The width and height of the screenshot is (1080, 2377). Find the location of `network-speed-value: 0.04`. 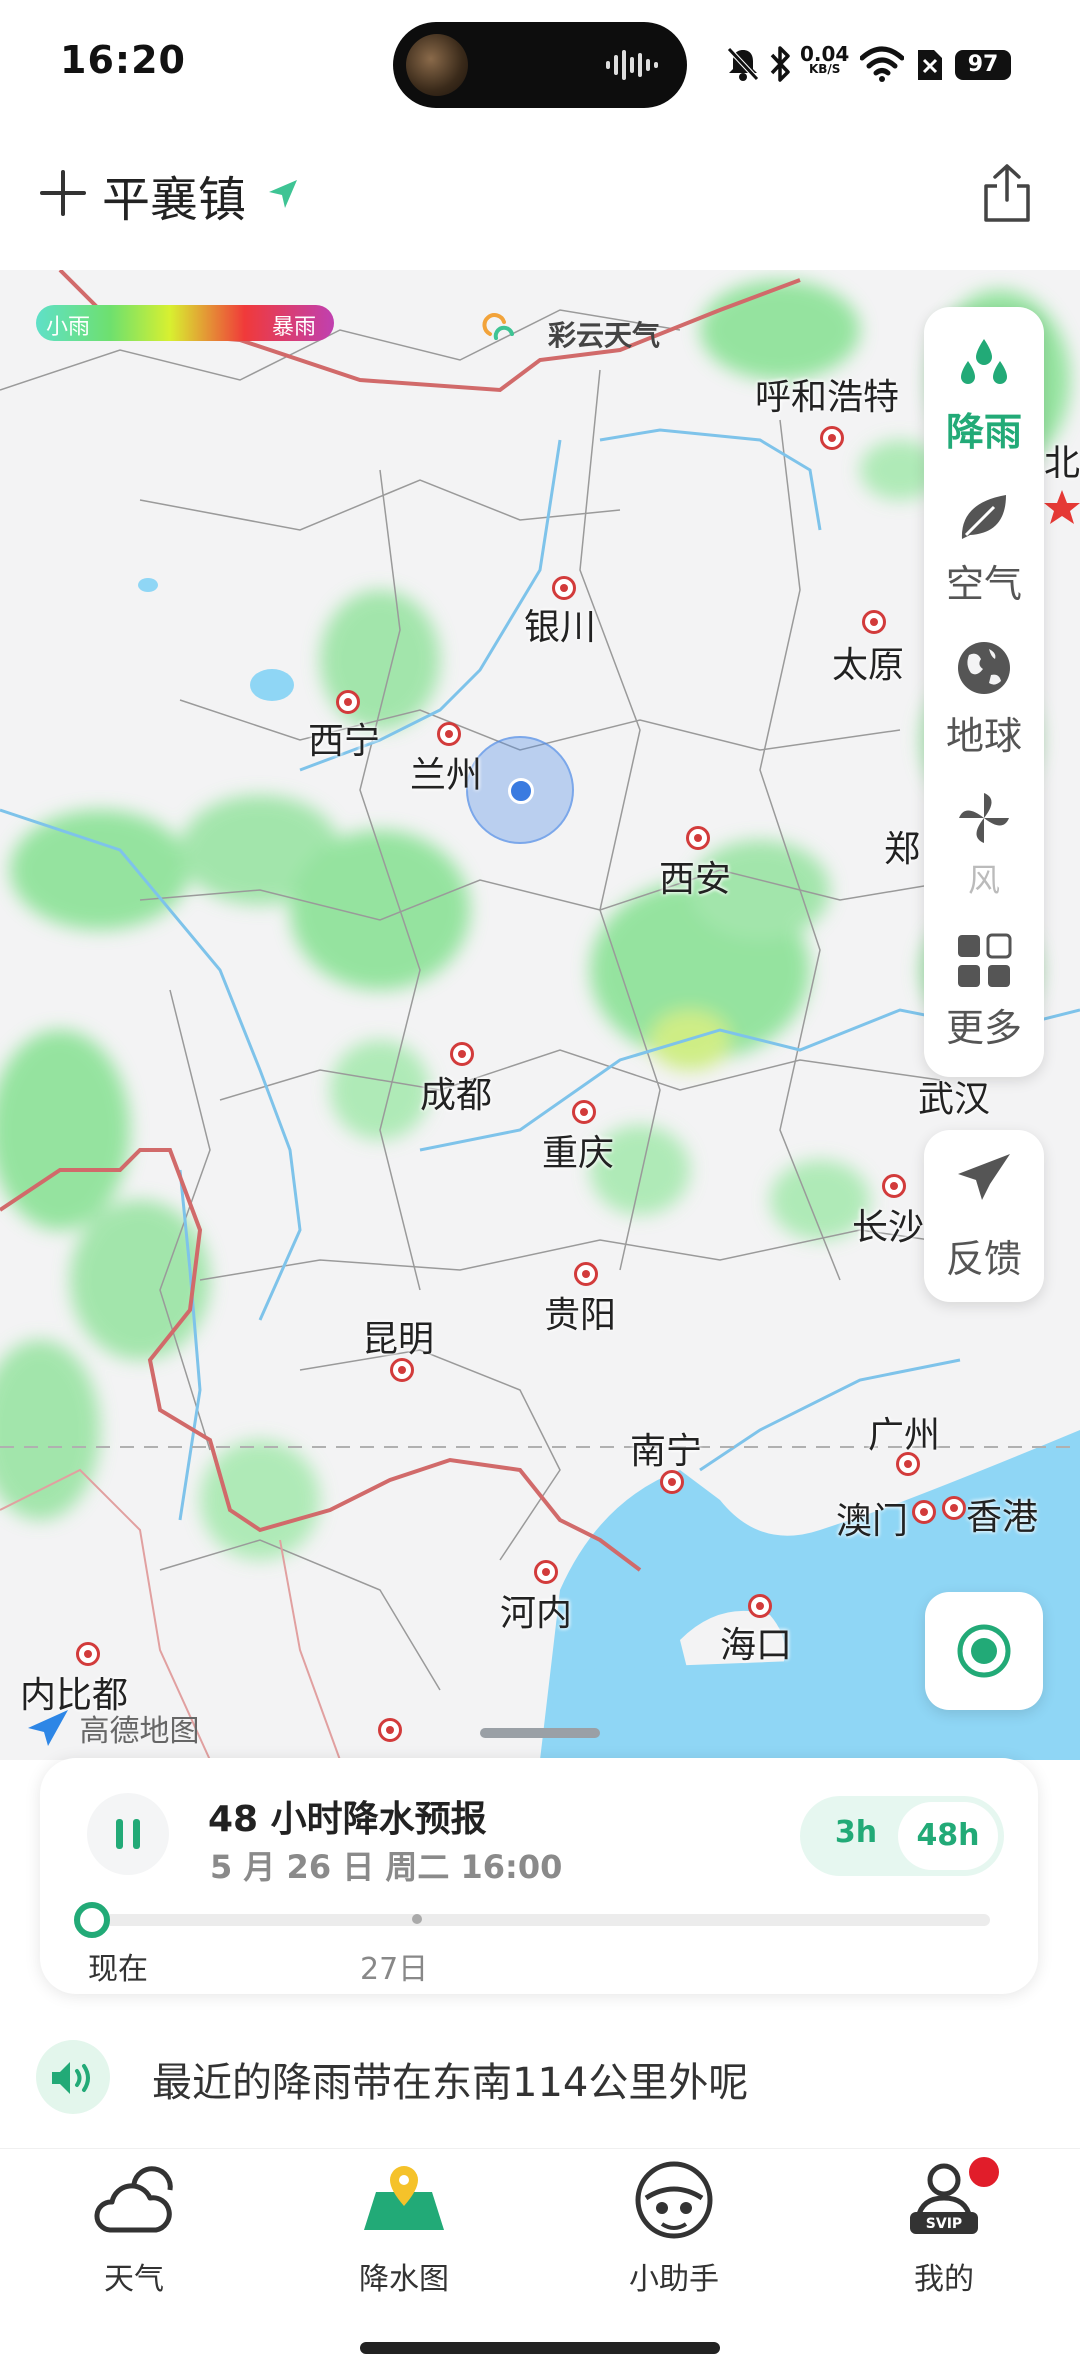

network-speed-value: 0.04 is located at coordinates (825, 54).